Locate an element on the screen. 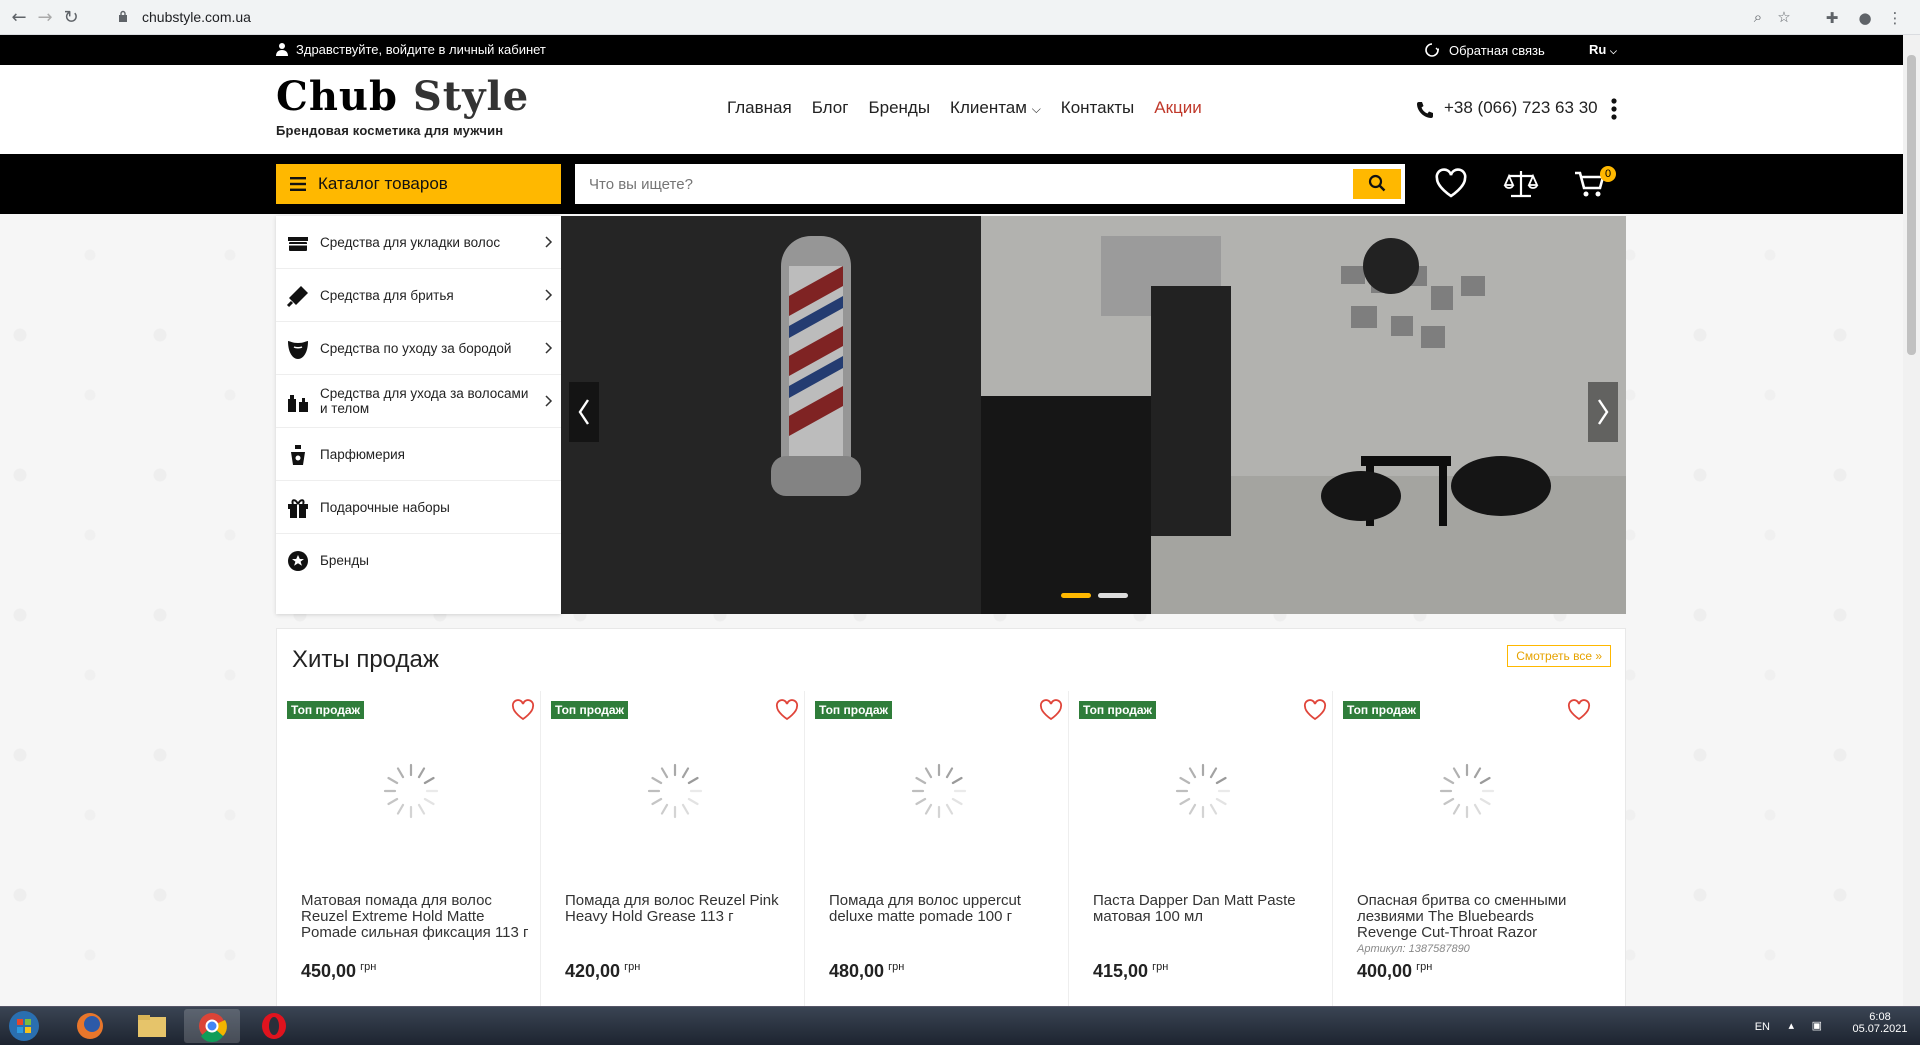 The height and width of the screenshot is (1045, 1920). language-selector: Ru ⌵ is located at coordinates (1603, 49).